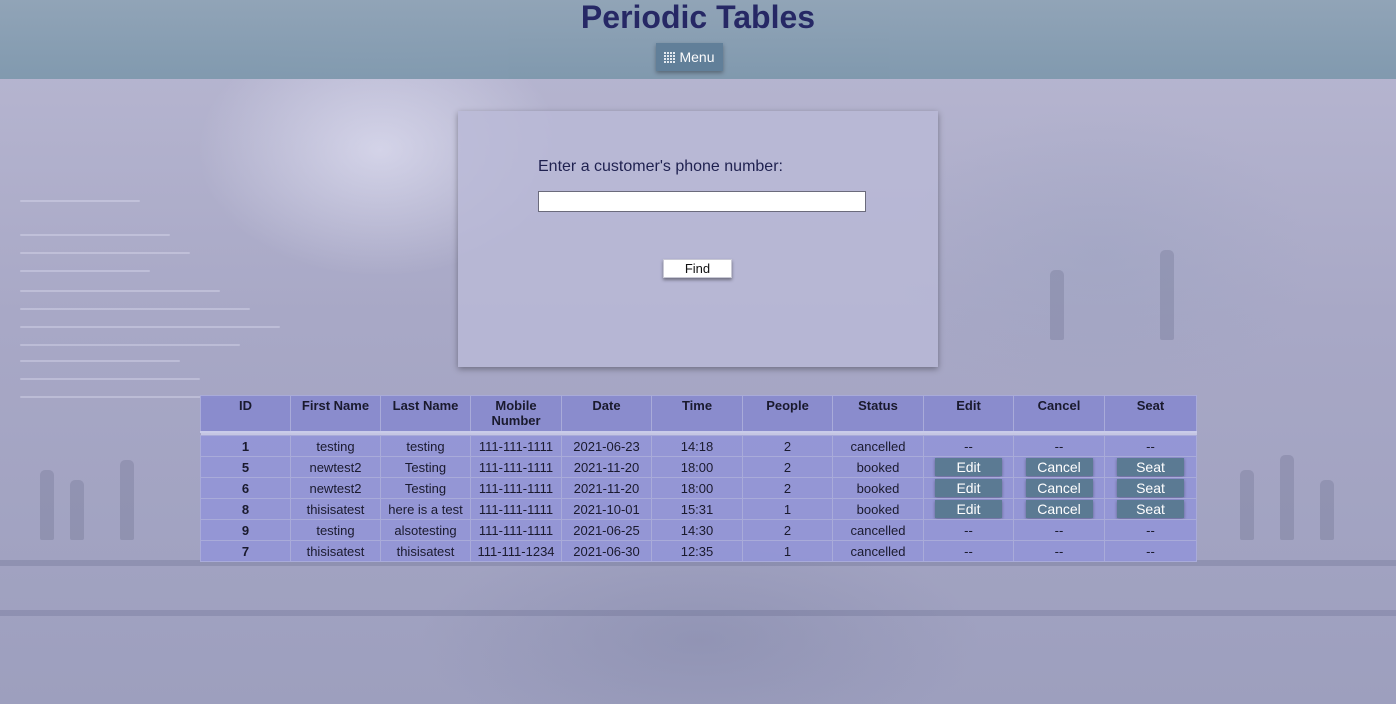  Describe the element at coordinates (425, 446) in the screenshot. I see `cell-last-name: testing` at that location.